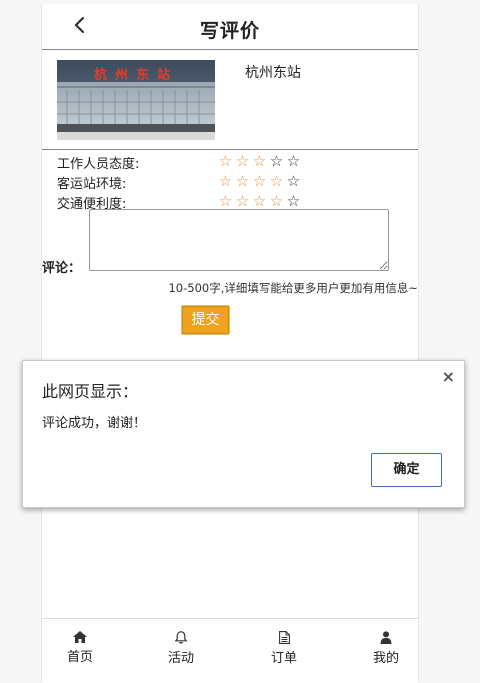  What do you see at coordinates (181, 648) in the screenshot?
I see `tab-activities: 活动` at bounding box center [181, 648].